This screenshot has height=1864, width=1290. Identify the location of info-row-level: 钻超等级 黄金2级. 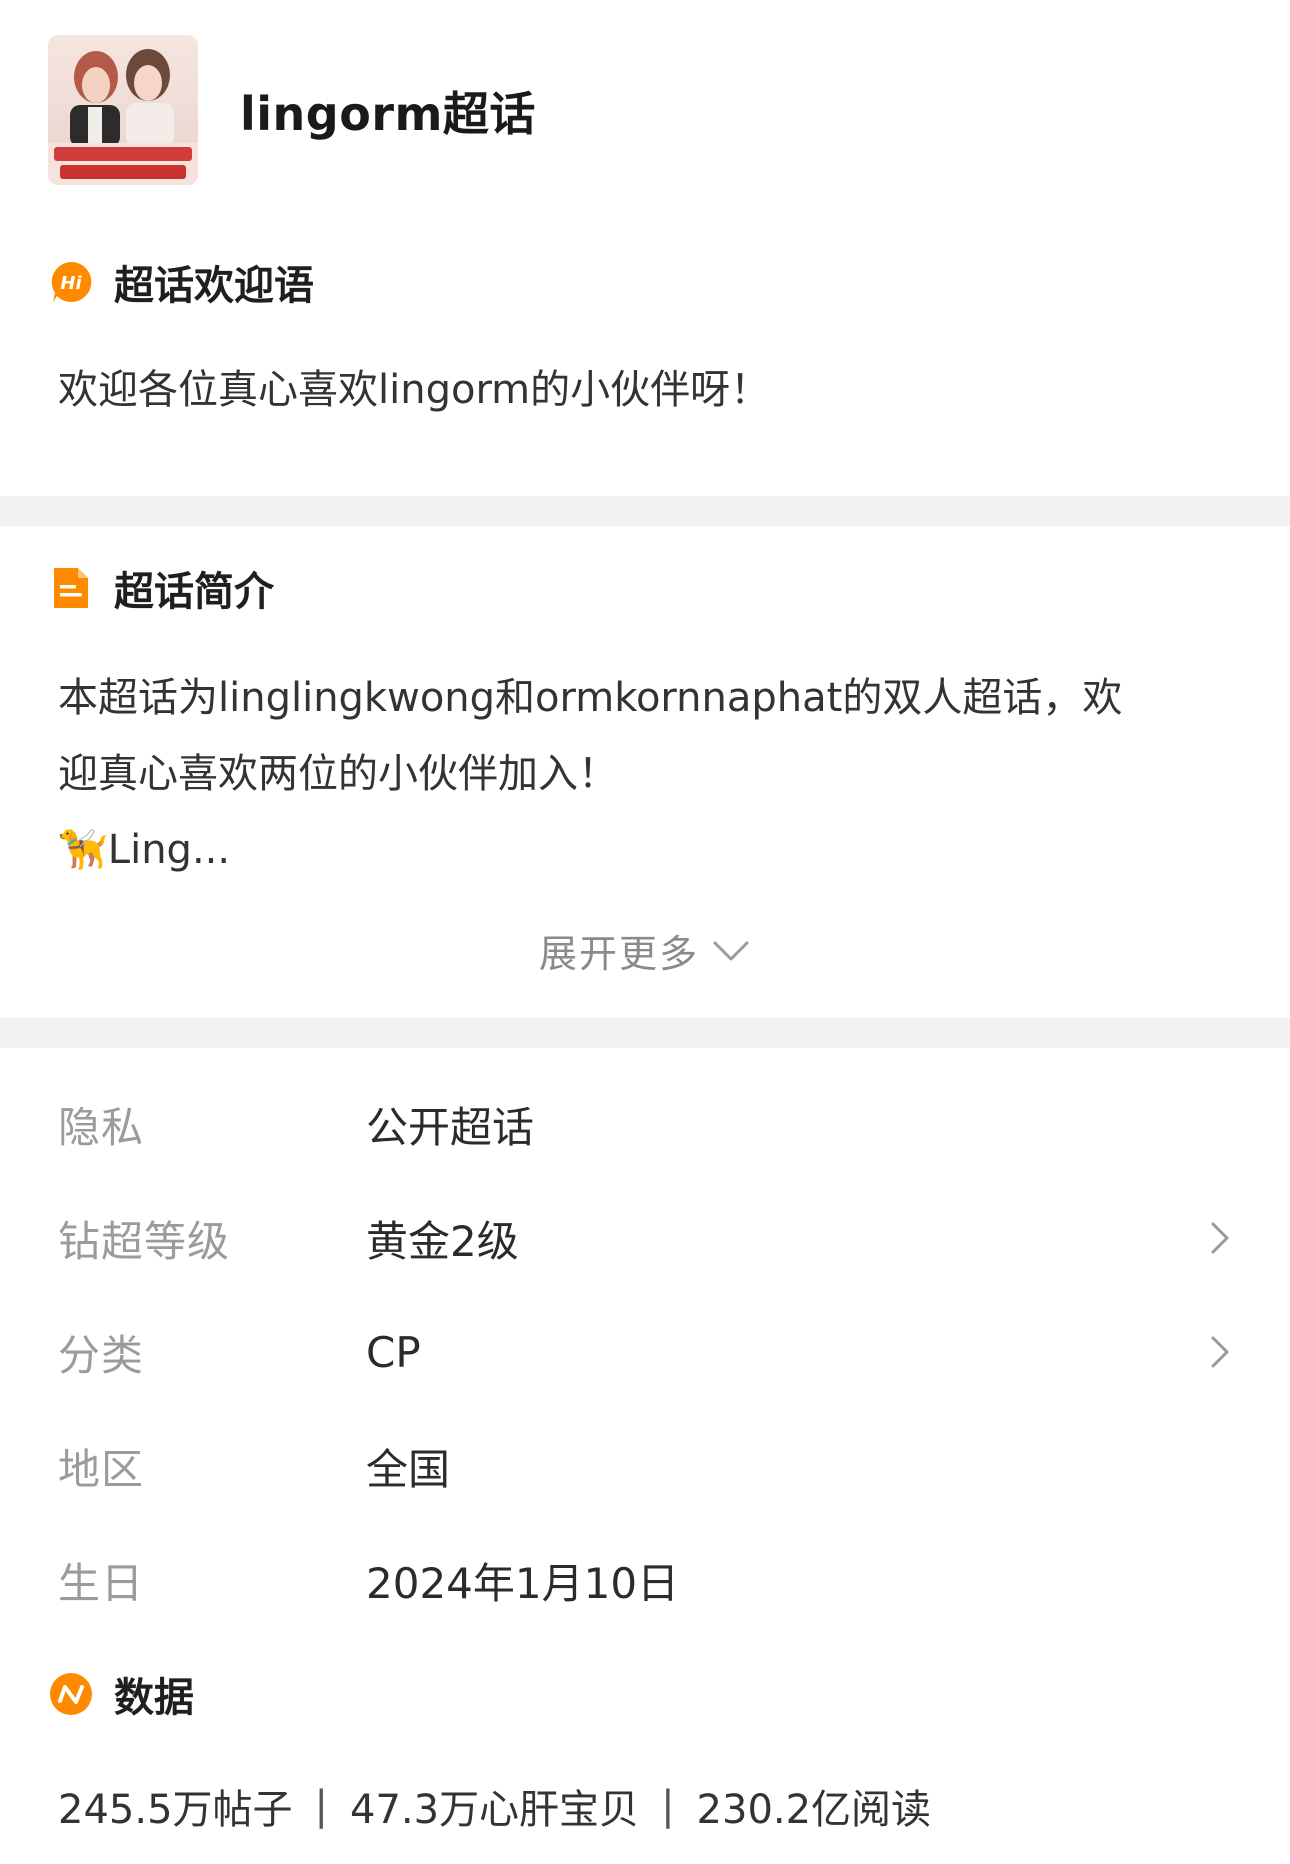
(645, 1238).